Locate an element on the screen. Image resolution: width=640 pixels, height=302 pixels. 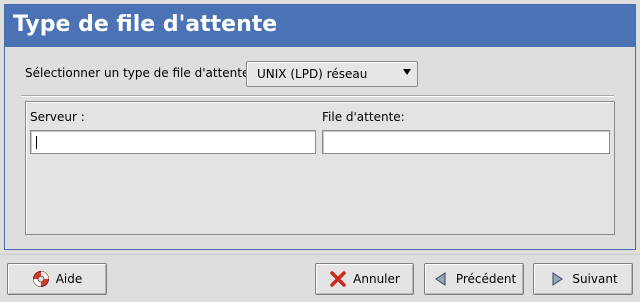
previous-button-label: Précédent is located at coordinates (486, 279).